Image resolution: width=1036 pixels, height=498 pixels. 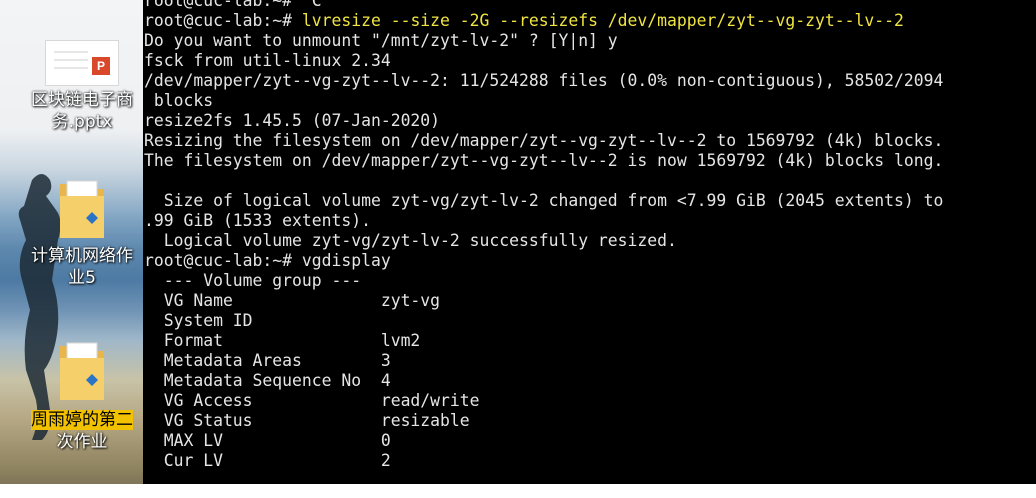 What do you see at coordinates (312, 400) in the screenshot?
I see `terminal-line: VG Access read/write` at bounding box center [312, 400].